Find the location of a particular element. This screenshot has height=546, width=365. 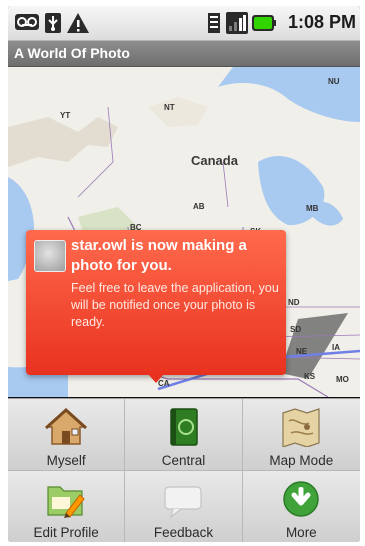

menu-item-edit-profile: Edit Profile is located at coordinates (67, 506).